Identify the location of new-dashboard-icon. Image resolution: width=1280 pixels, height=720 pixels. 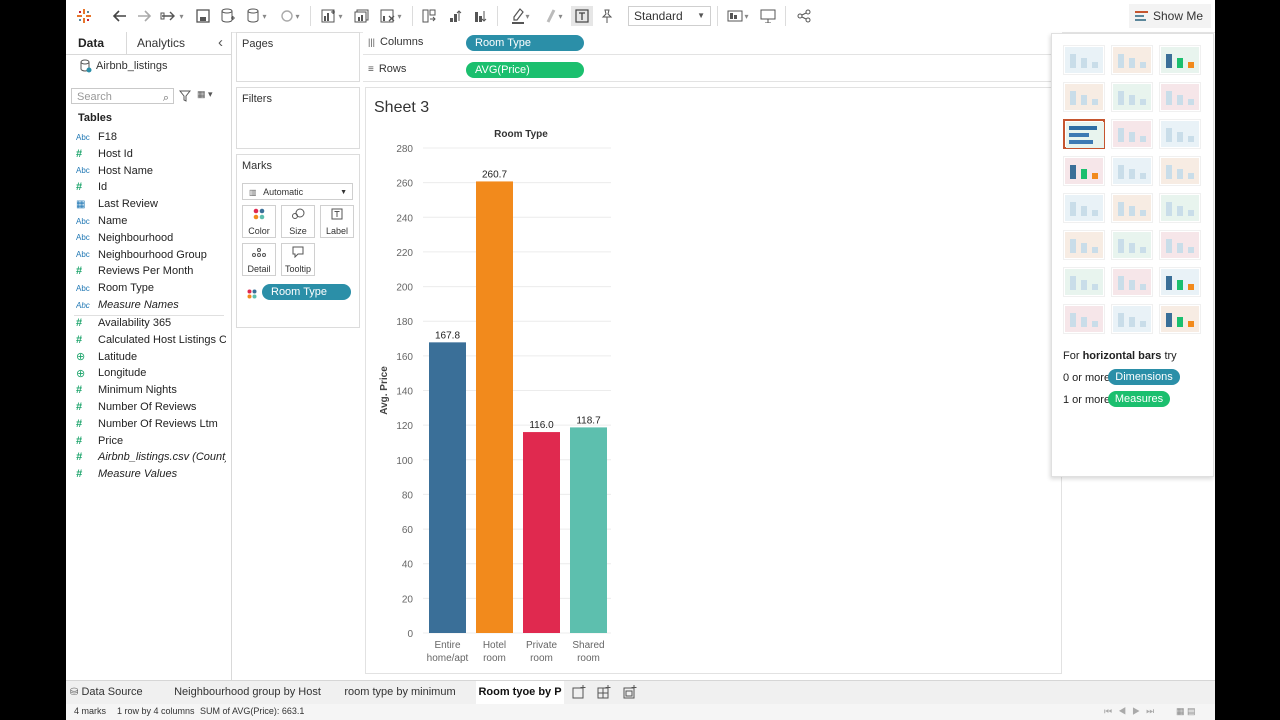
(604, 694).